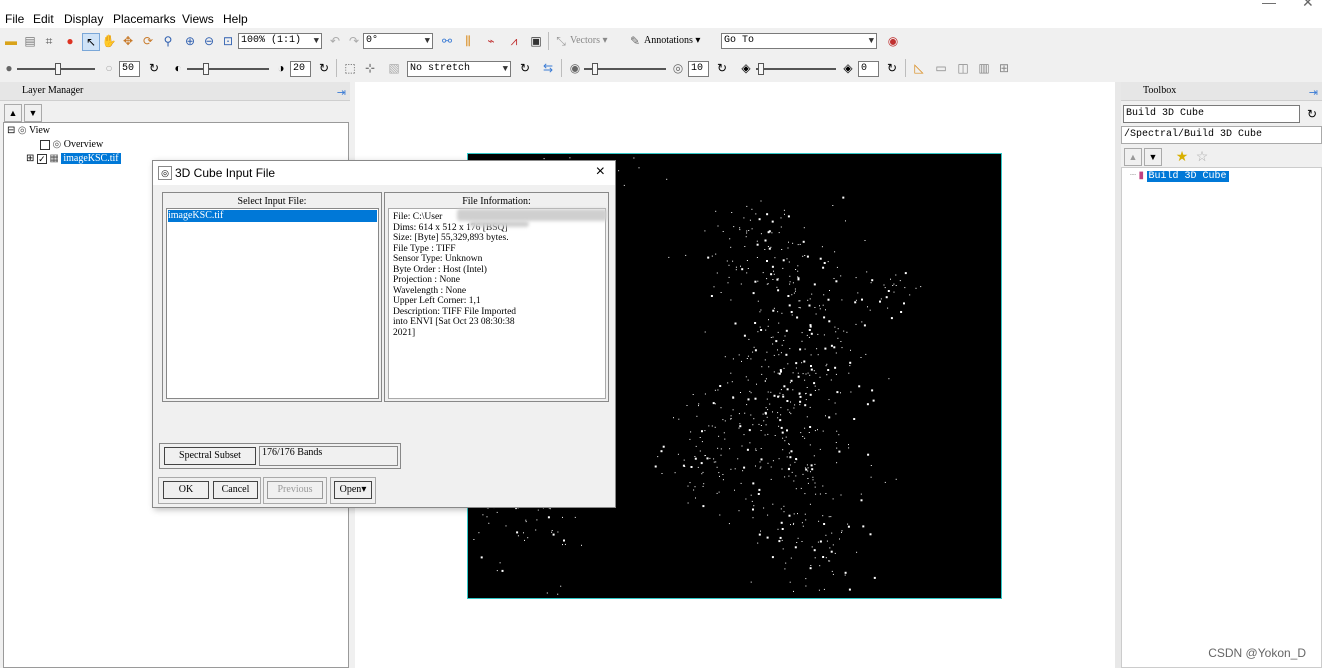 The width and height of the screenshot is (1322, 668). What do you see at coordinates (210, 456) in the screenshot?
I see `spectral-subset-button: Spectral Subset` at bounding box center [210, 456].